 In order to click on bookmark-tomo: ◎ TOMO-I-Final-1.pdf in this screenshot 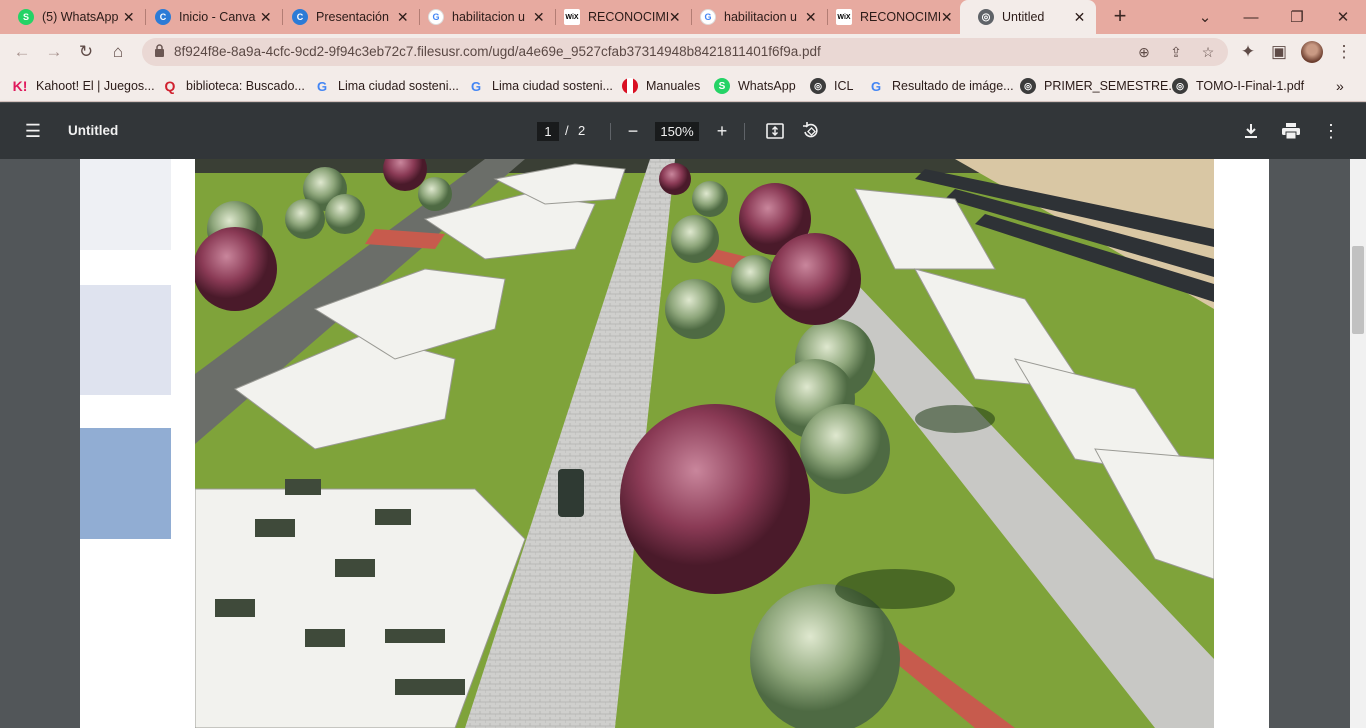, I will do `click(1238, 86)`.